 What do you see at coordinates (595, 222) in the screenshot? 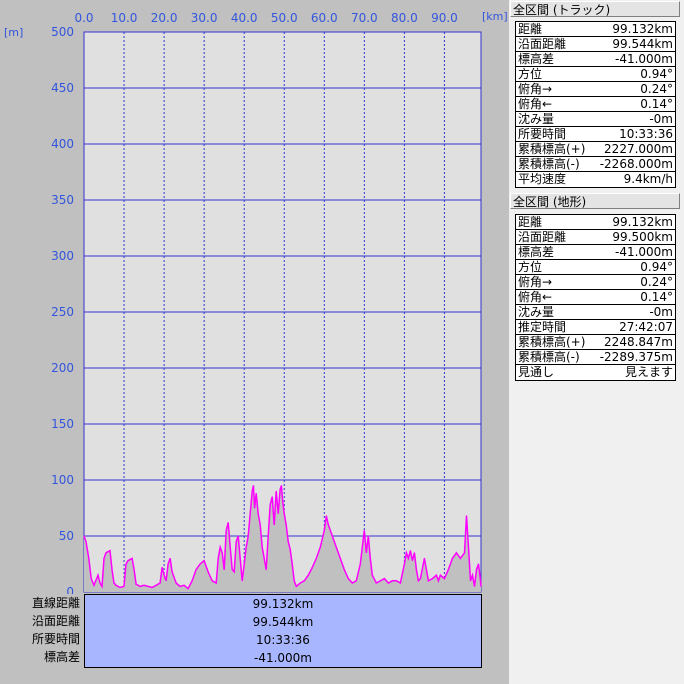
I see `terrain-stat-row: 距離 99.132km` at bounding box center [595, 222].